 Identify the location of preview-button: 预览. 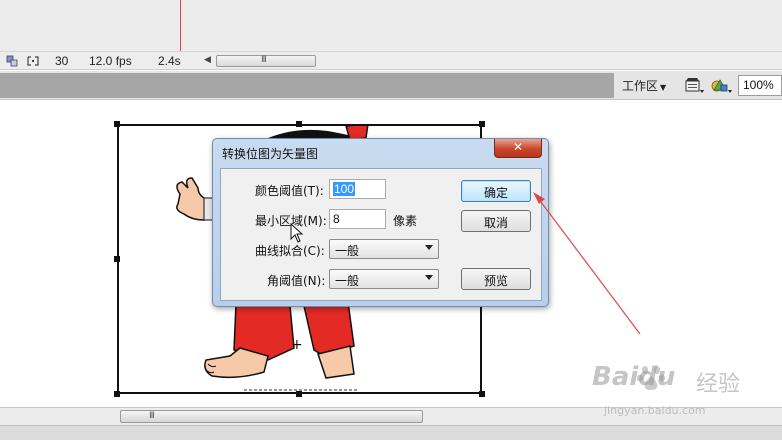
(496, 279).